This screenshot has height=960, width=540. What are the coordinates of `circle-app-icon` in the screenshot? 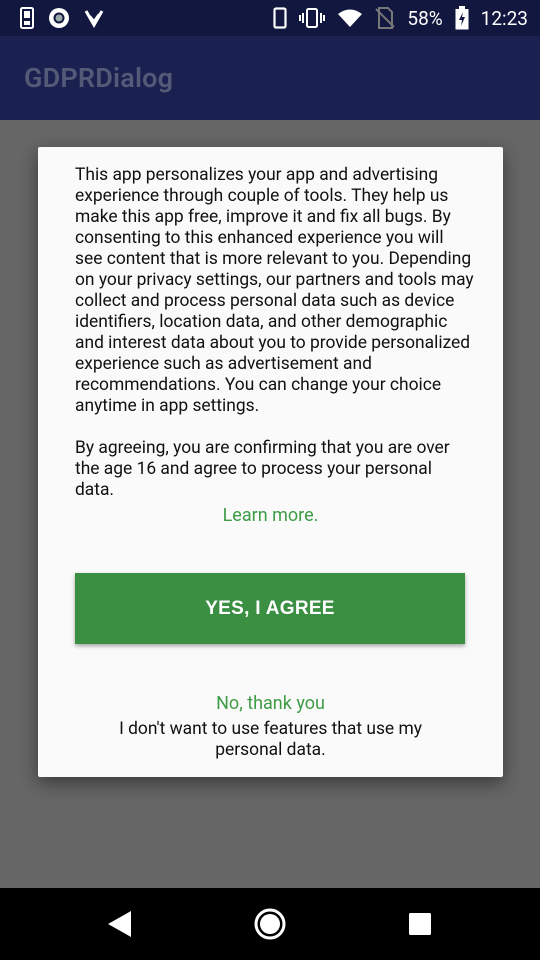 It's located at (59, 18).